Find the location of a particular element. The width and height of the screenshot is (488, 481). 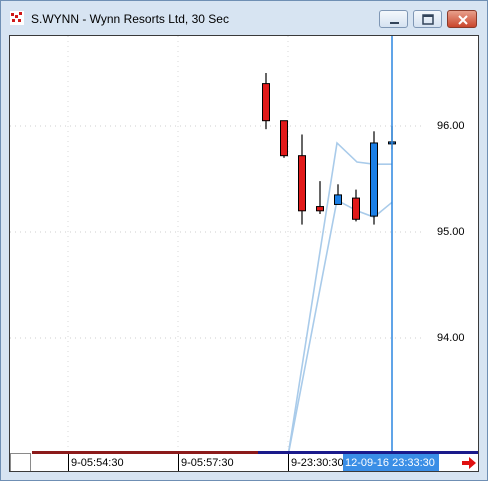

minimize-icon is located at coordinates (394, 23).